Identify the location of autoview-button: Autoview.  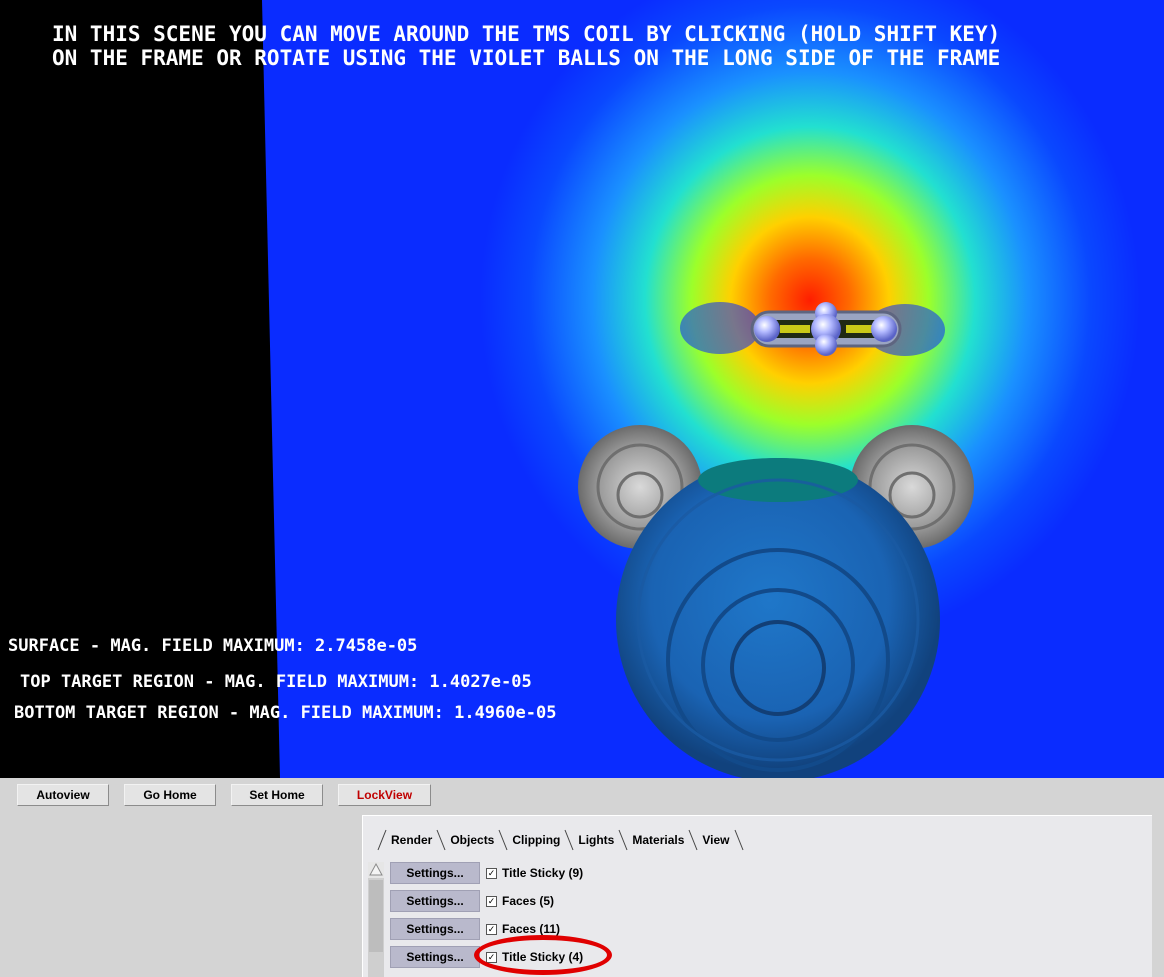
(63, 795).